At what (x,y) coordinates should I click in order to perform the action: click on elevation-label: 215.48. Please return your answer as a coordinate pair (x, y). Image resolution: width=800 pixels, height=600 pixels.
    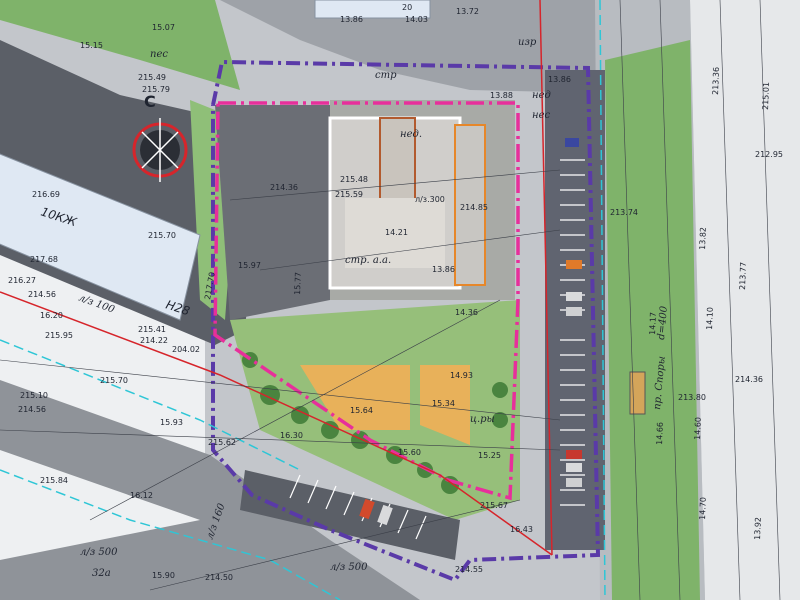
    Looking at the image, I should click on (354, 179).